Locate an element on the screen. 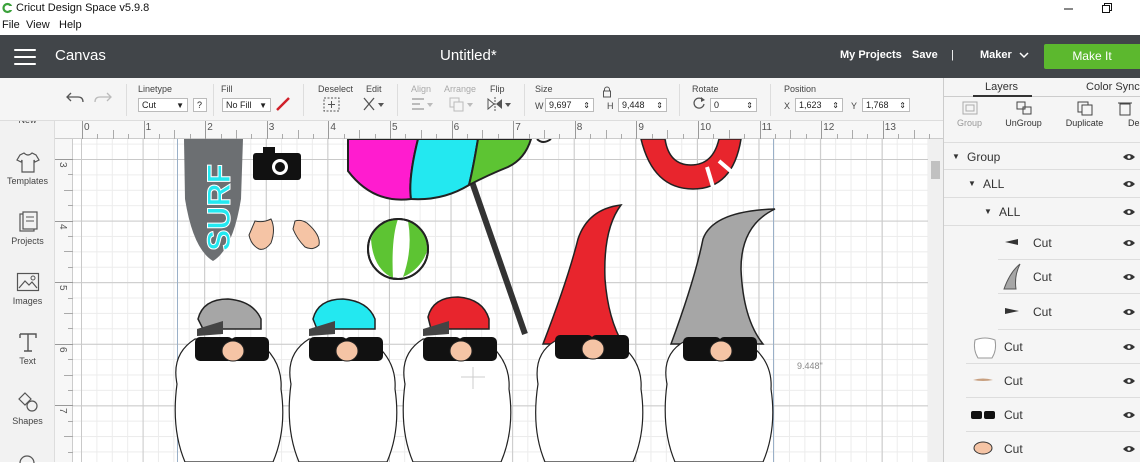  surfboard-image: SURF is located at coordinates (213, 200).